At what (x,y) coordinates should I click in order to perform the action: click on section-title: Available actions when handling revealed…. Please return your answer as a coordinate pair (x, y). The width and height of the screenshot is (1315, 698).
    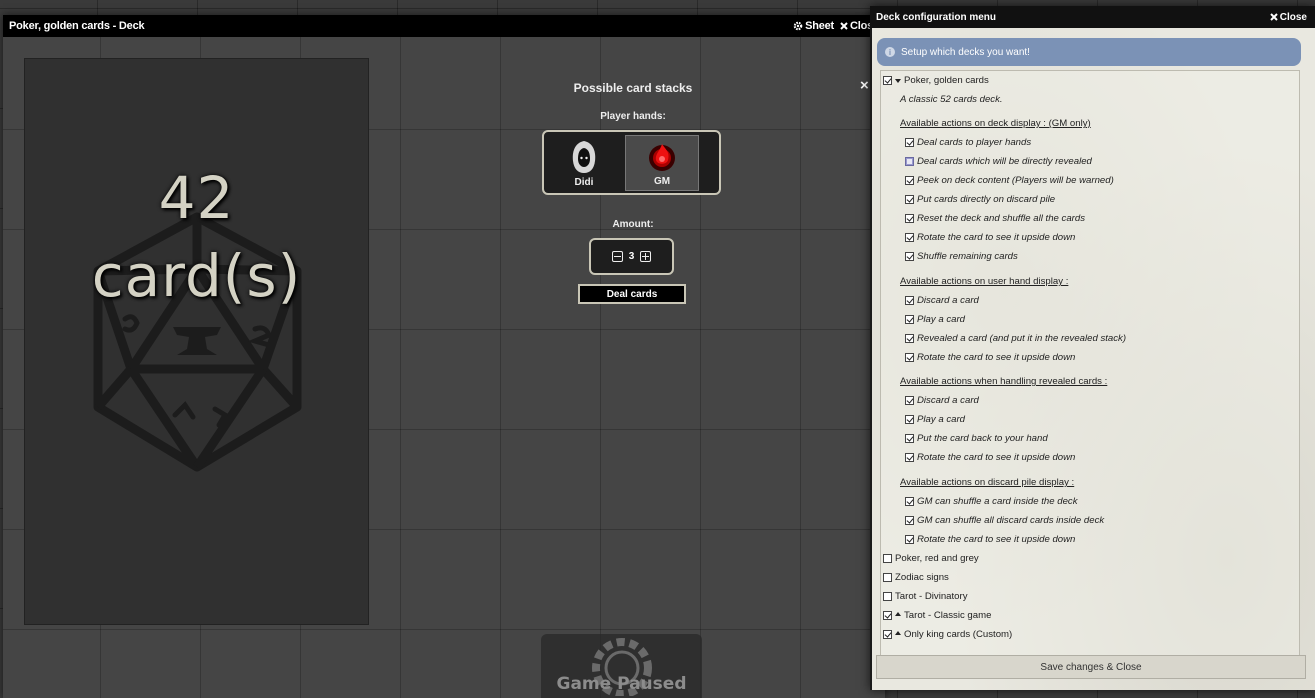
    Looking at the image, I should click on (1004, 381).